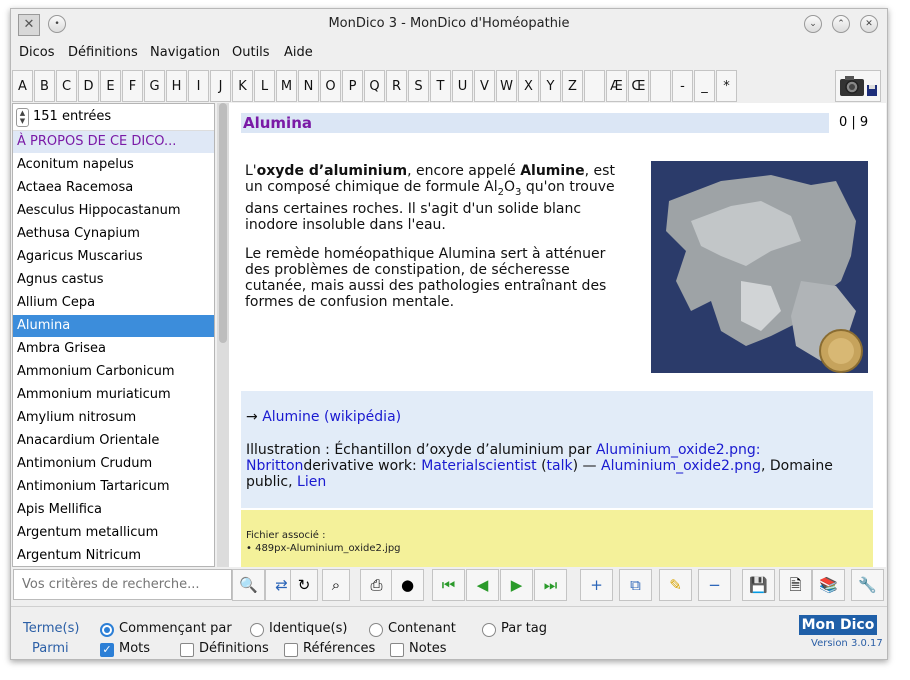  Describe the element at coordinates (516, 585) in the screenshot. I see `next-icon: ▶` at that location.